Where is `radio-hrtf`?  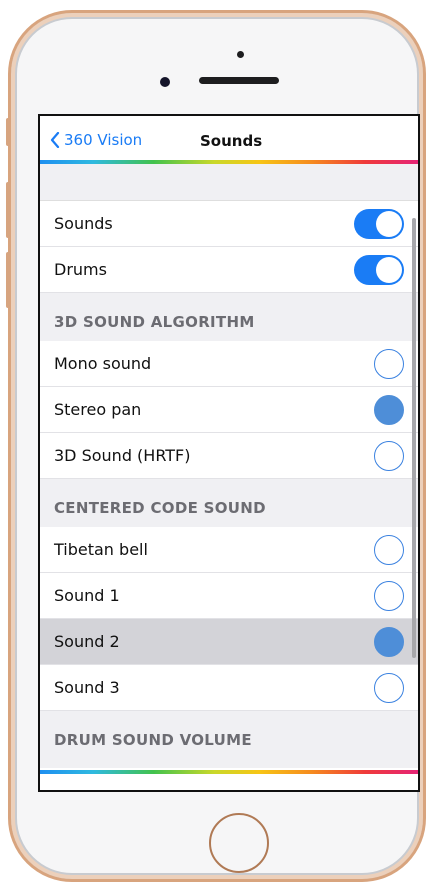
radio-hrtf is located at coordinates (389, 455).